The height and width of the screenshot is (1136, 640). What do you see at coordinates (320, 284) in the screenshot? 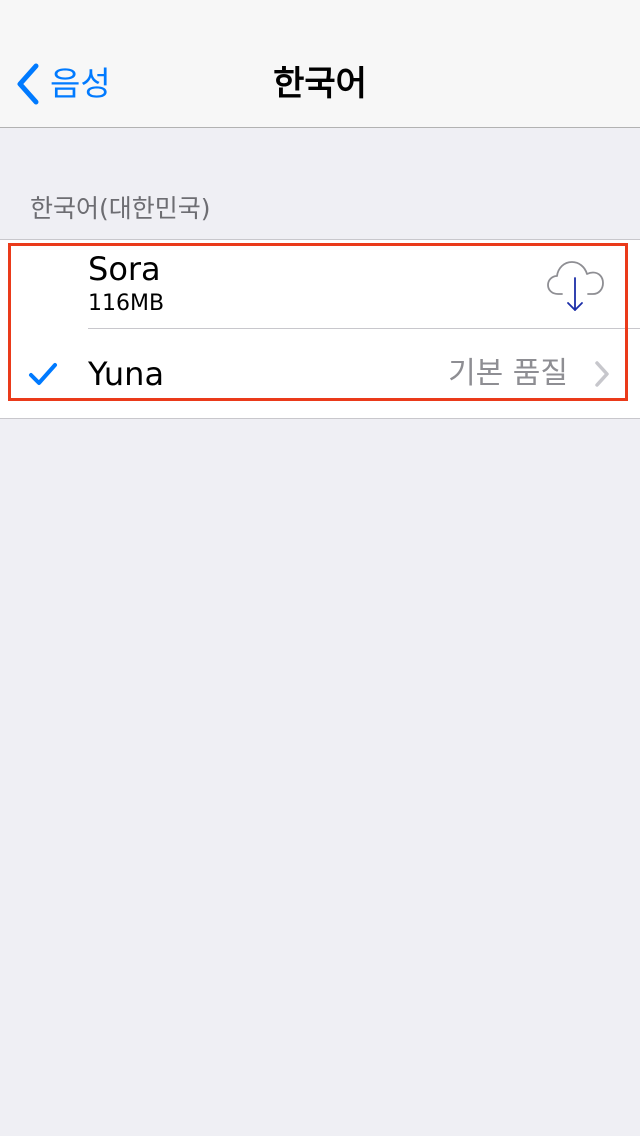
I see `voice-row-sora: Sora 116MB` at bounding box center [320, 284].